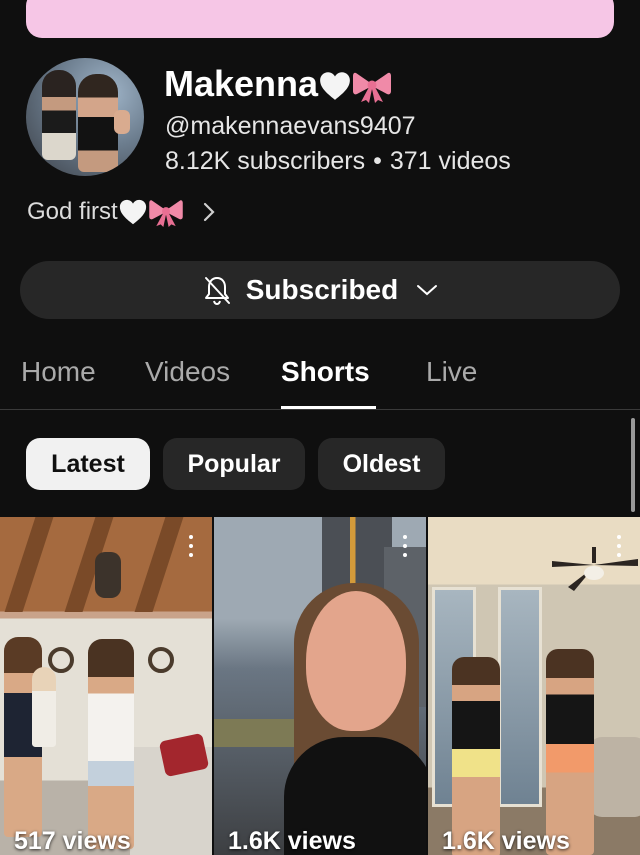  I want to click on filter-chip-popular: Popular, so click(234, 464).